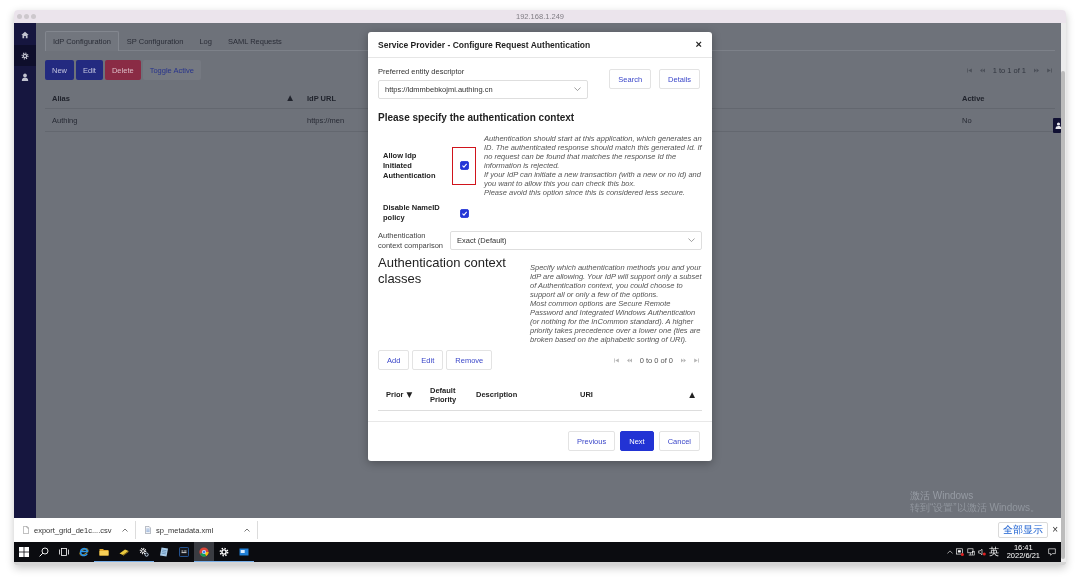  I want to click on taskbar-button, so click(204, 552).